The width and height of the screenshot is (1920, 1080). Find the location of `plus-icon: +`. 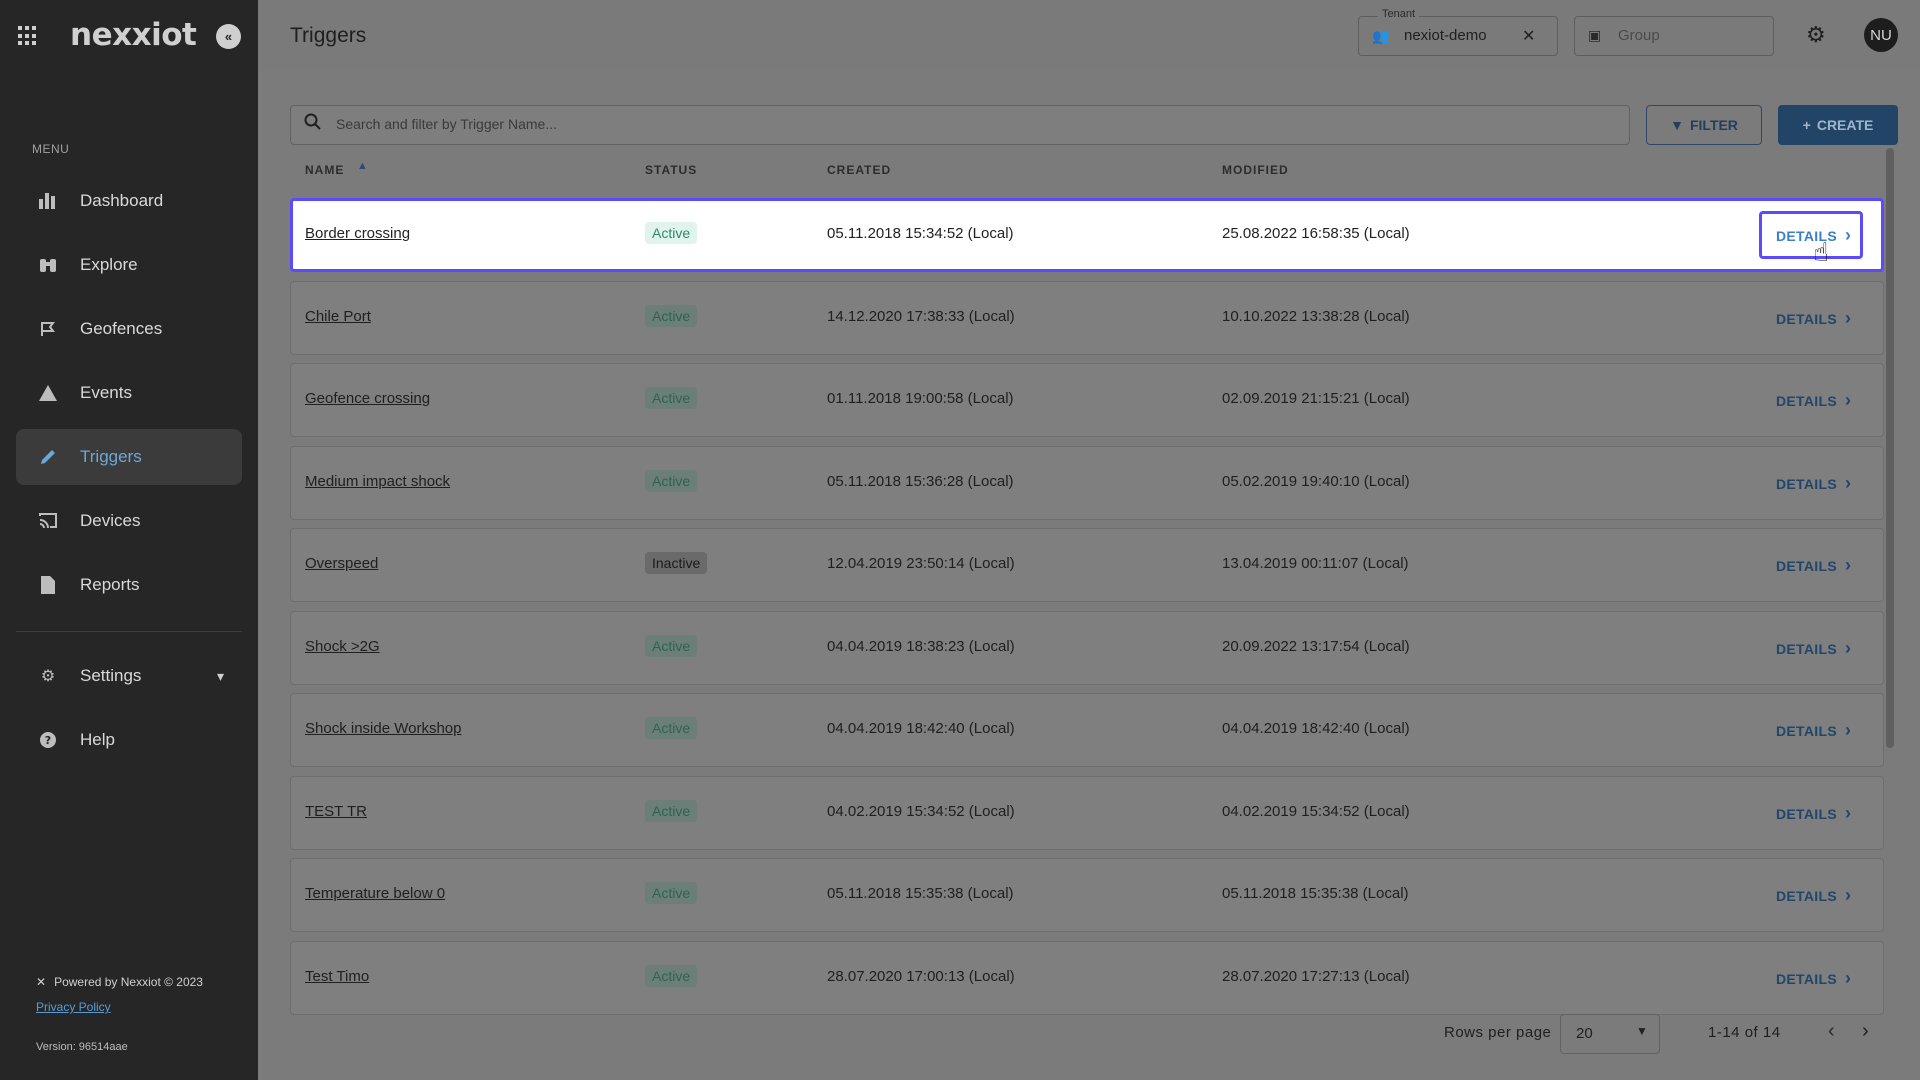

plus-icon: + is located at coordinates (1806, 125).